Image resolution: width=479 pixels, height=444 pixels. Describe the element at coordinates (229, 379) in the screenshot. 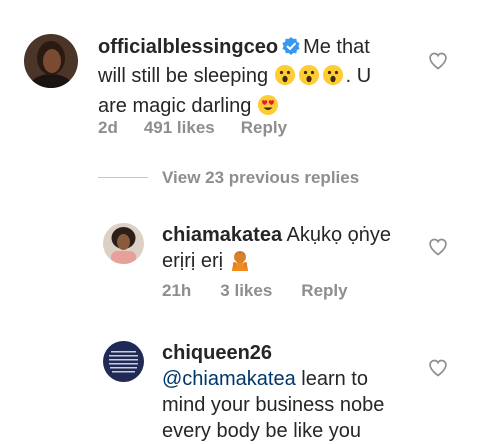

I see `mention-link: @chiamakatea` at that location.